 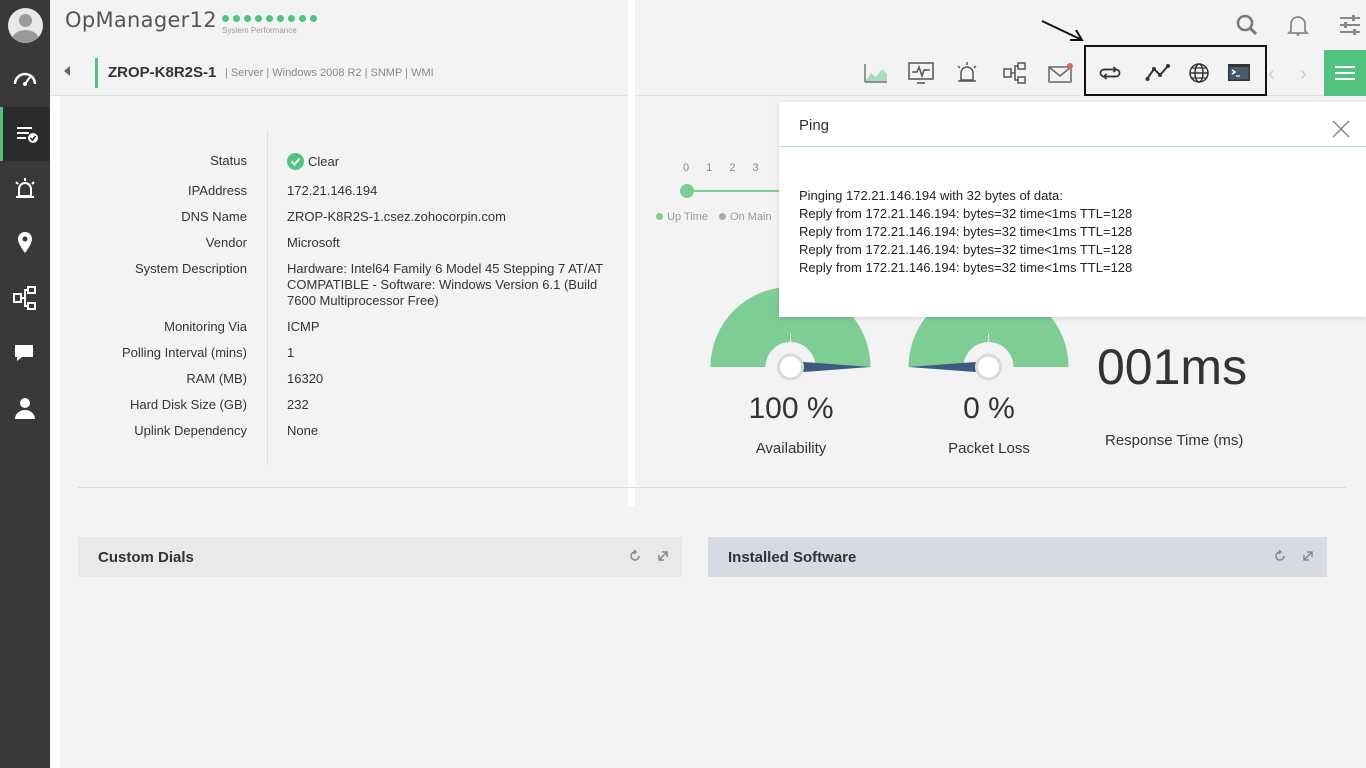 What do you see at coordinates (1341, 129) in the screenshot?
I see `close-icon` at bounding box center [1341, 129].